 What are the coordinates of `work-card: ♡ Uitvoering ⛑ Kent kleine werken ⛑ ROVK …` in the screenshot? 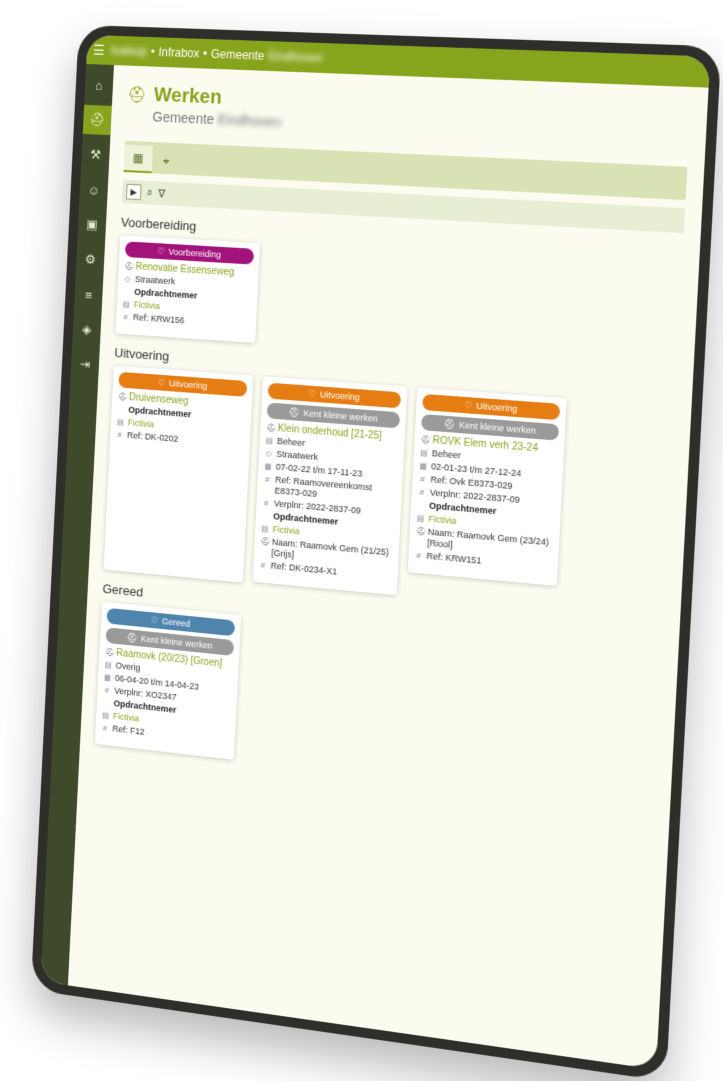 It's located at (487, 487).